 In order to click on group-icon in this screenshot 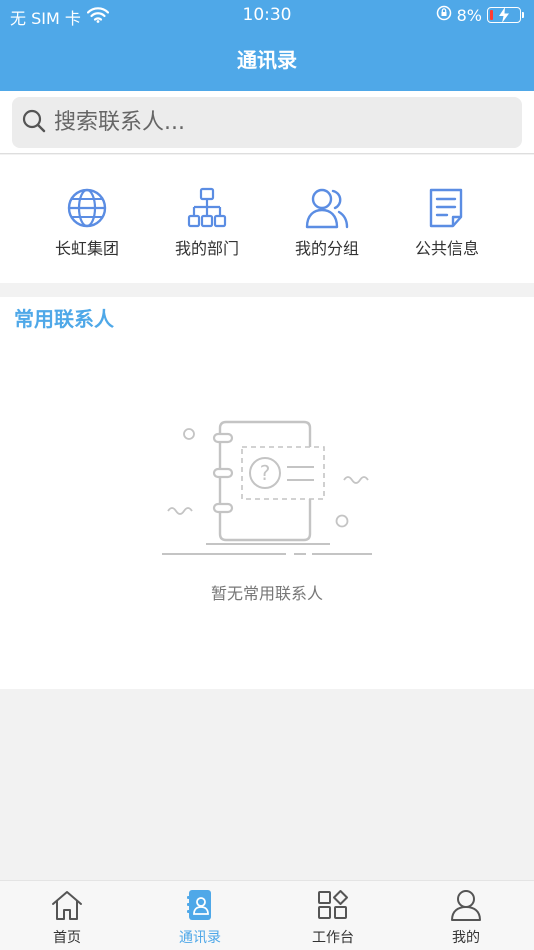, I will do `click(327, 208)`.